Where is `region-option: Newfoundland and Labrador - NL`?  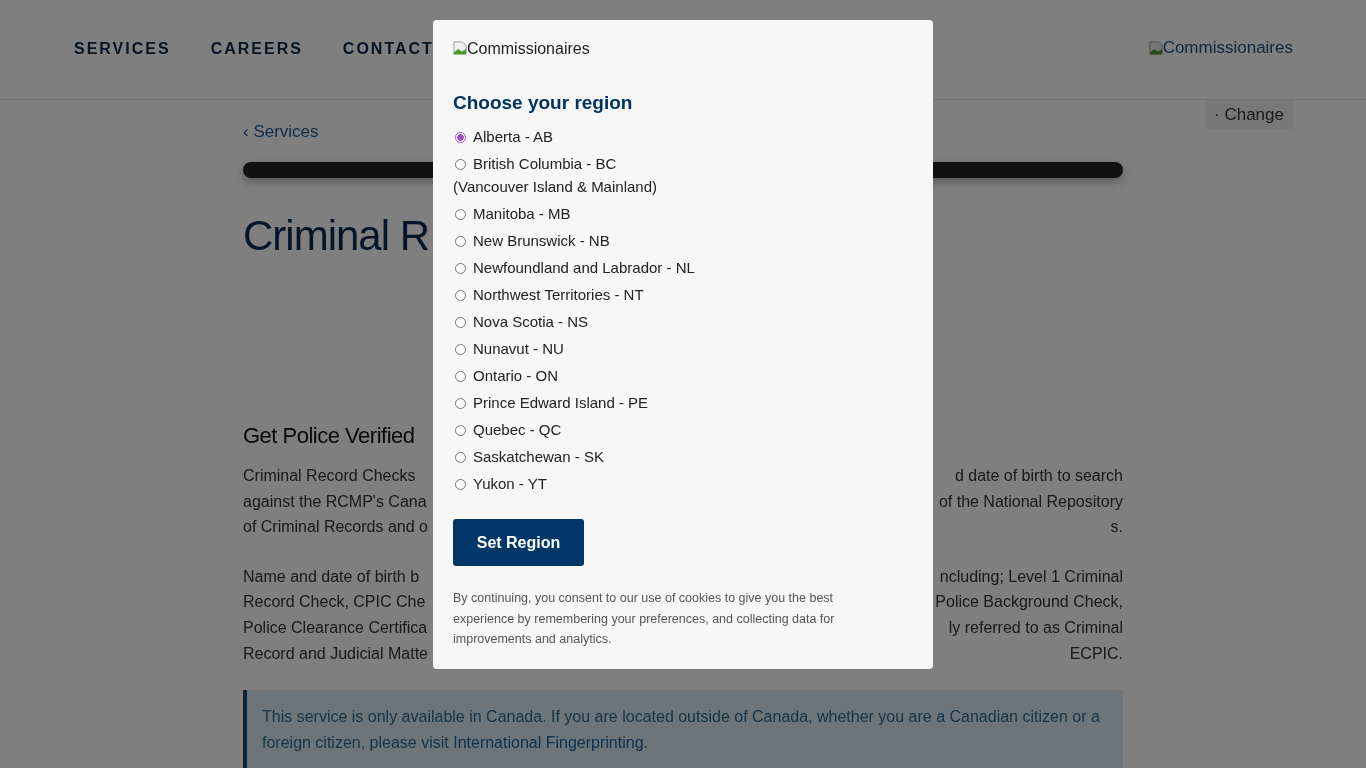 region-option: Newfoundland and Labrador - NL is located at coordinates (683, 268).